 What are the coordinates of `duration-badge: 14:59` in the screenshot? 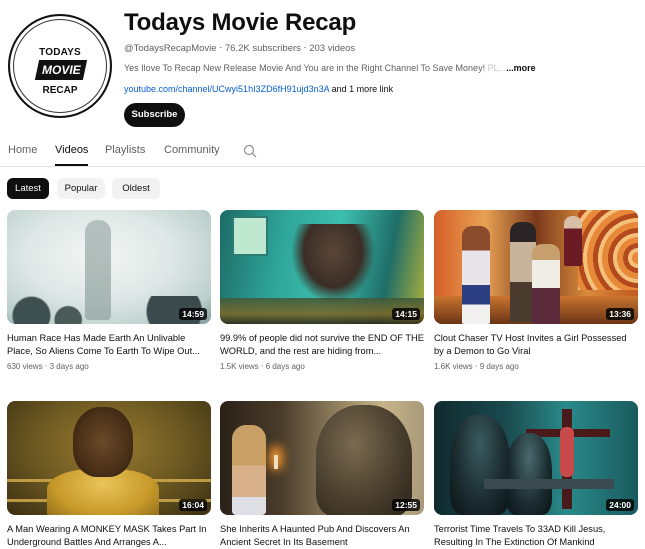 It's located at (193, 314).